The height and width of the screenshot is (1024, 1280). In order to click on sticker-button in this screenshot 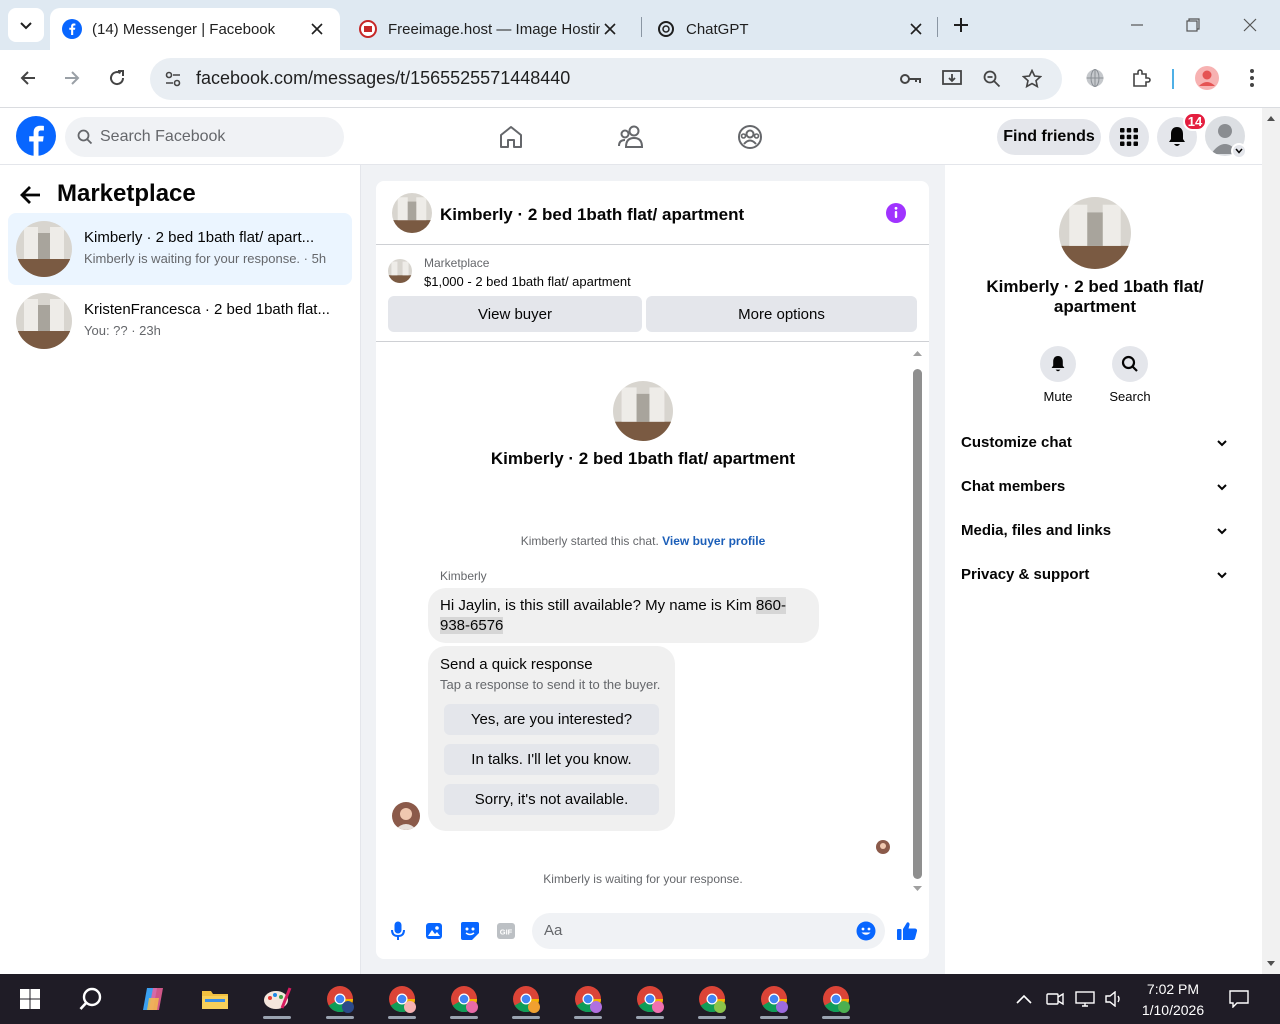, I will do `click(470, 931)`.